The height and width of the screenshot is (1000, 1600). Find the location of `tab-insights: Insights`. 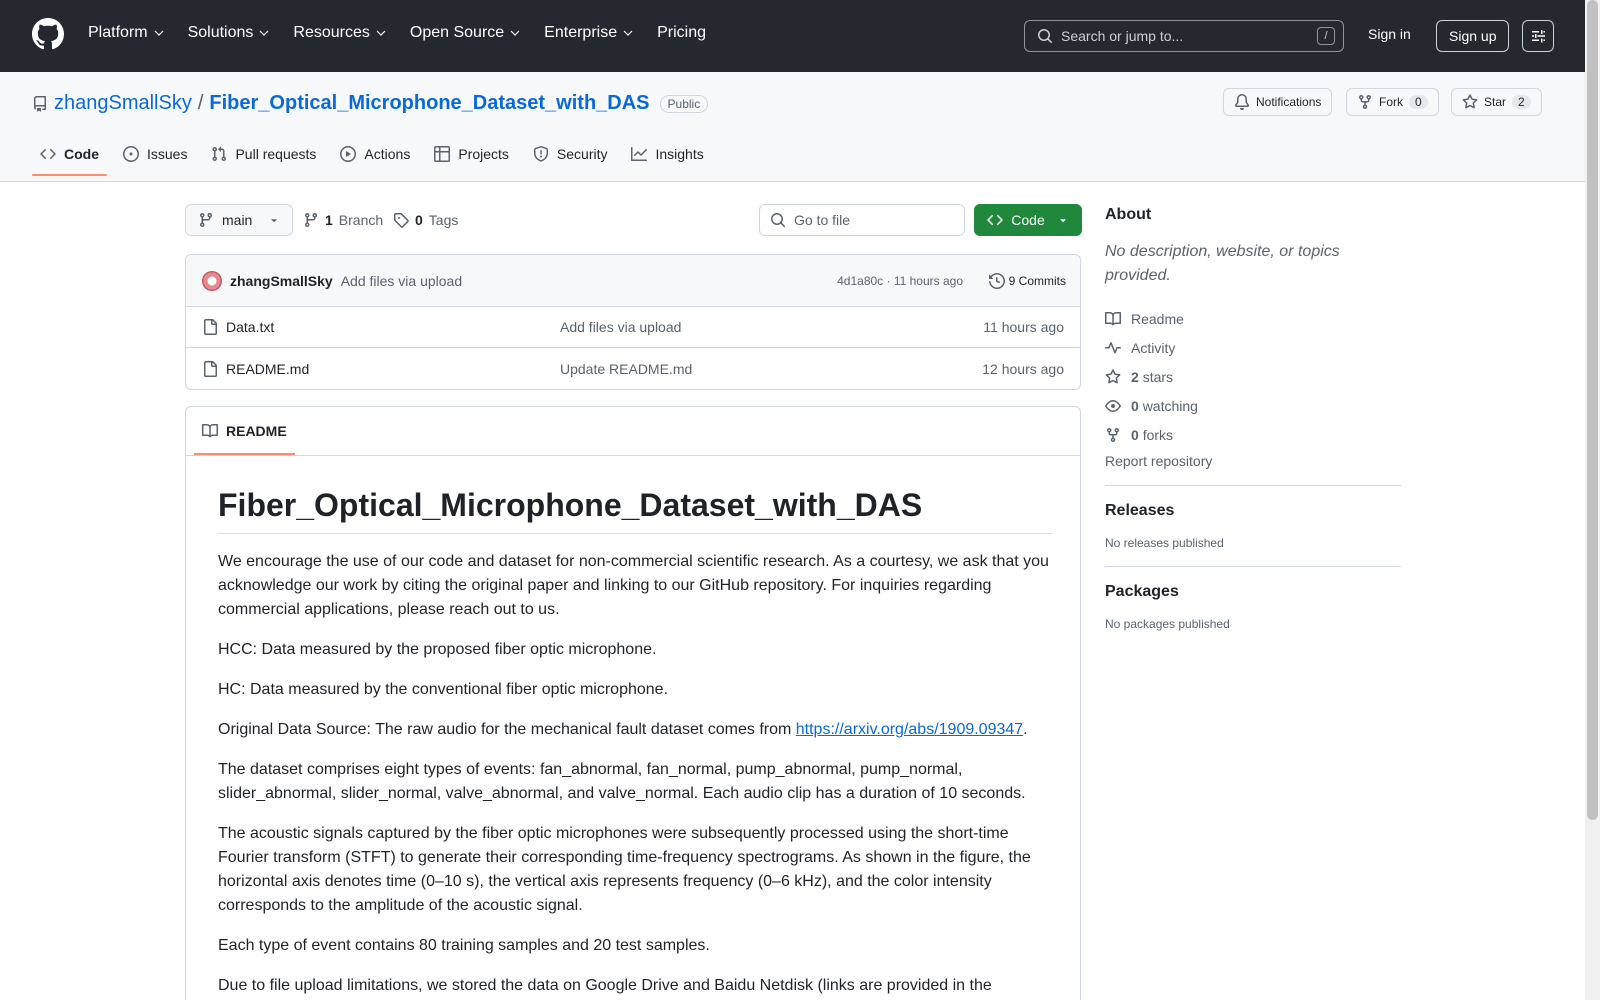

tab-insights: Insights is located at coordinates (667, 156).